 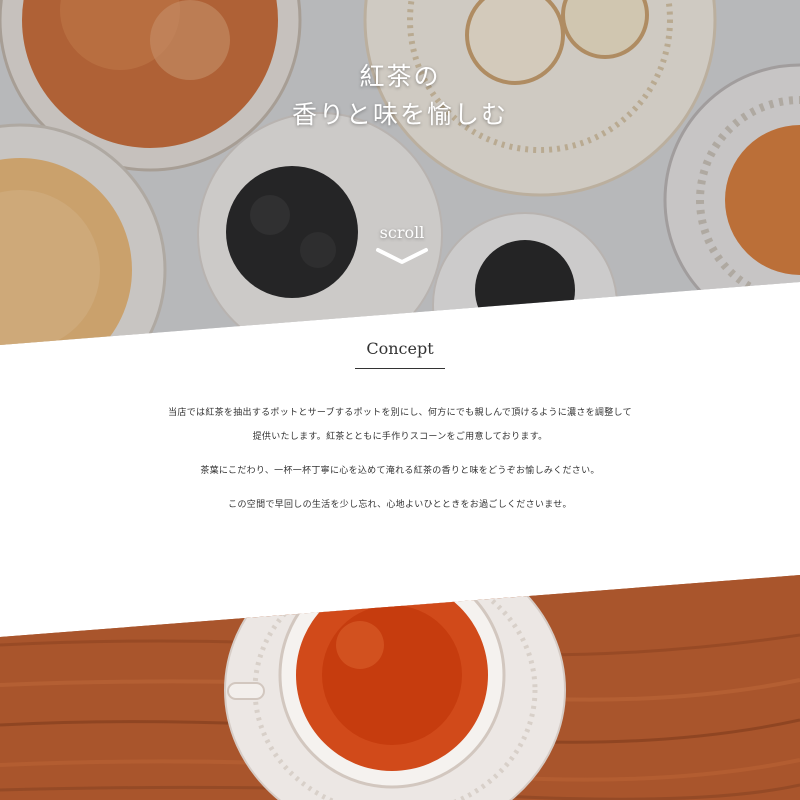 I want to click on scroll-down-button: scroll, so click(x=402, y=248).